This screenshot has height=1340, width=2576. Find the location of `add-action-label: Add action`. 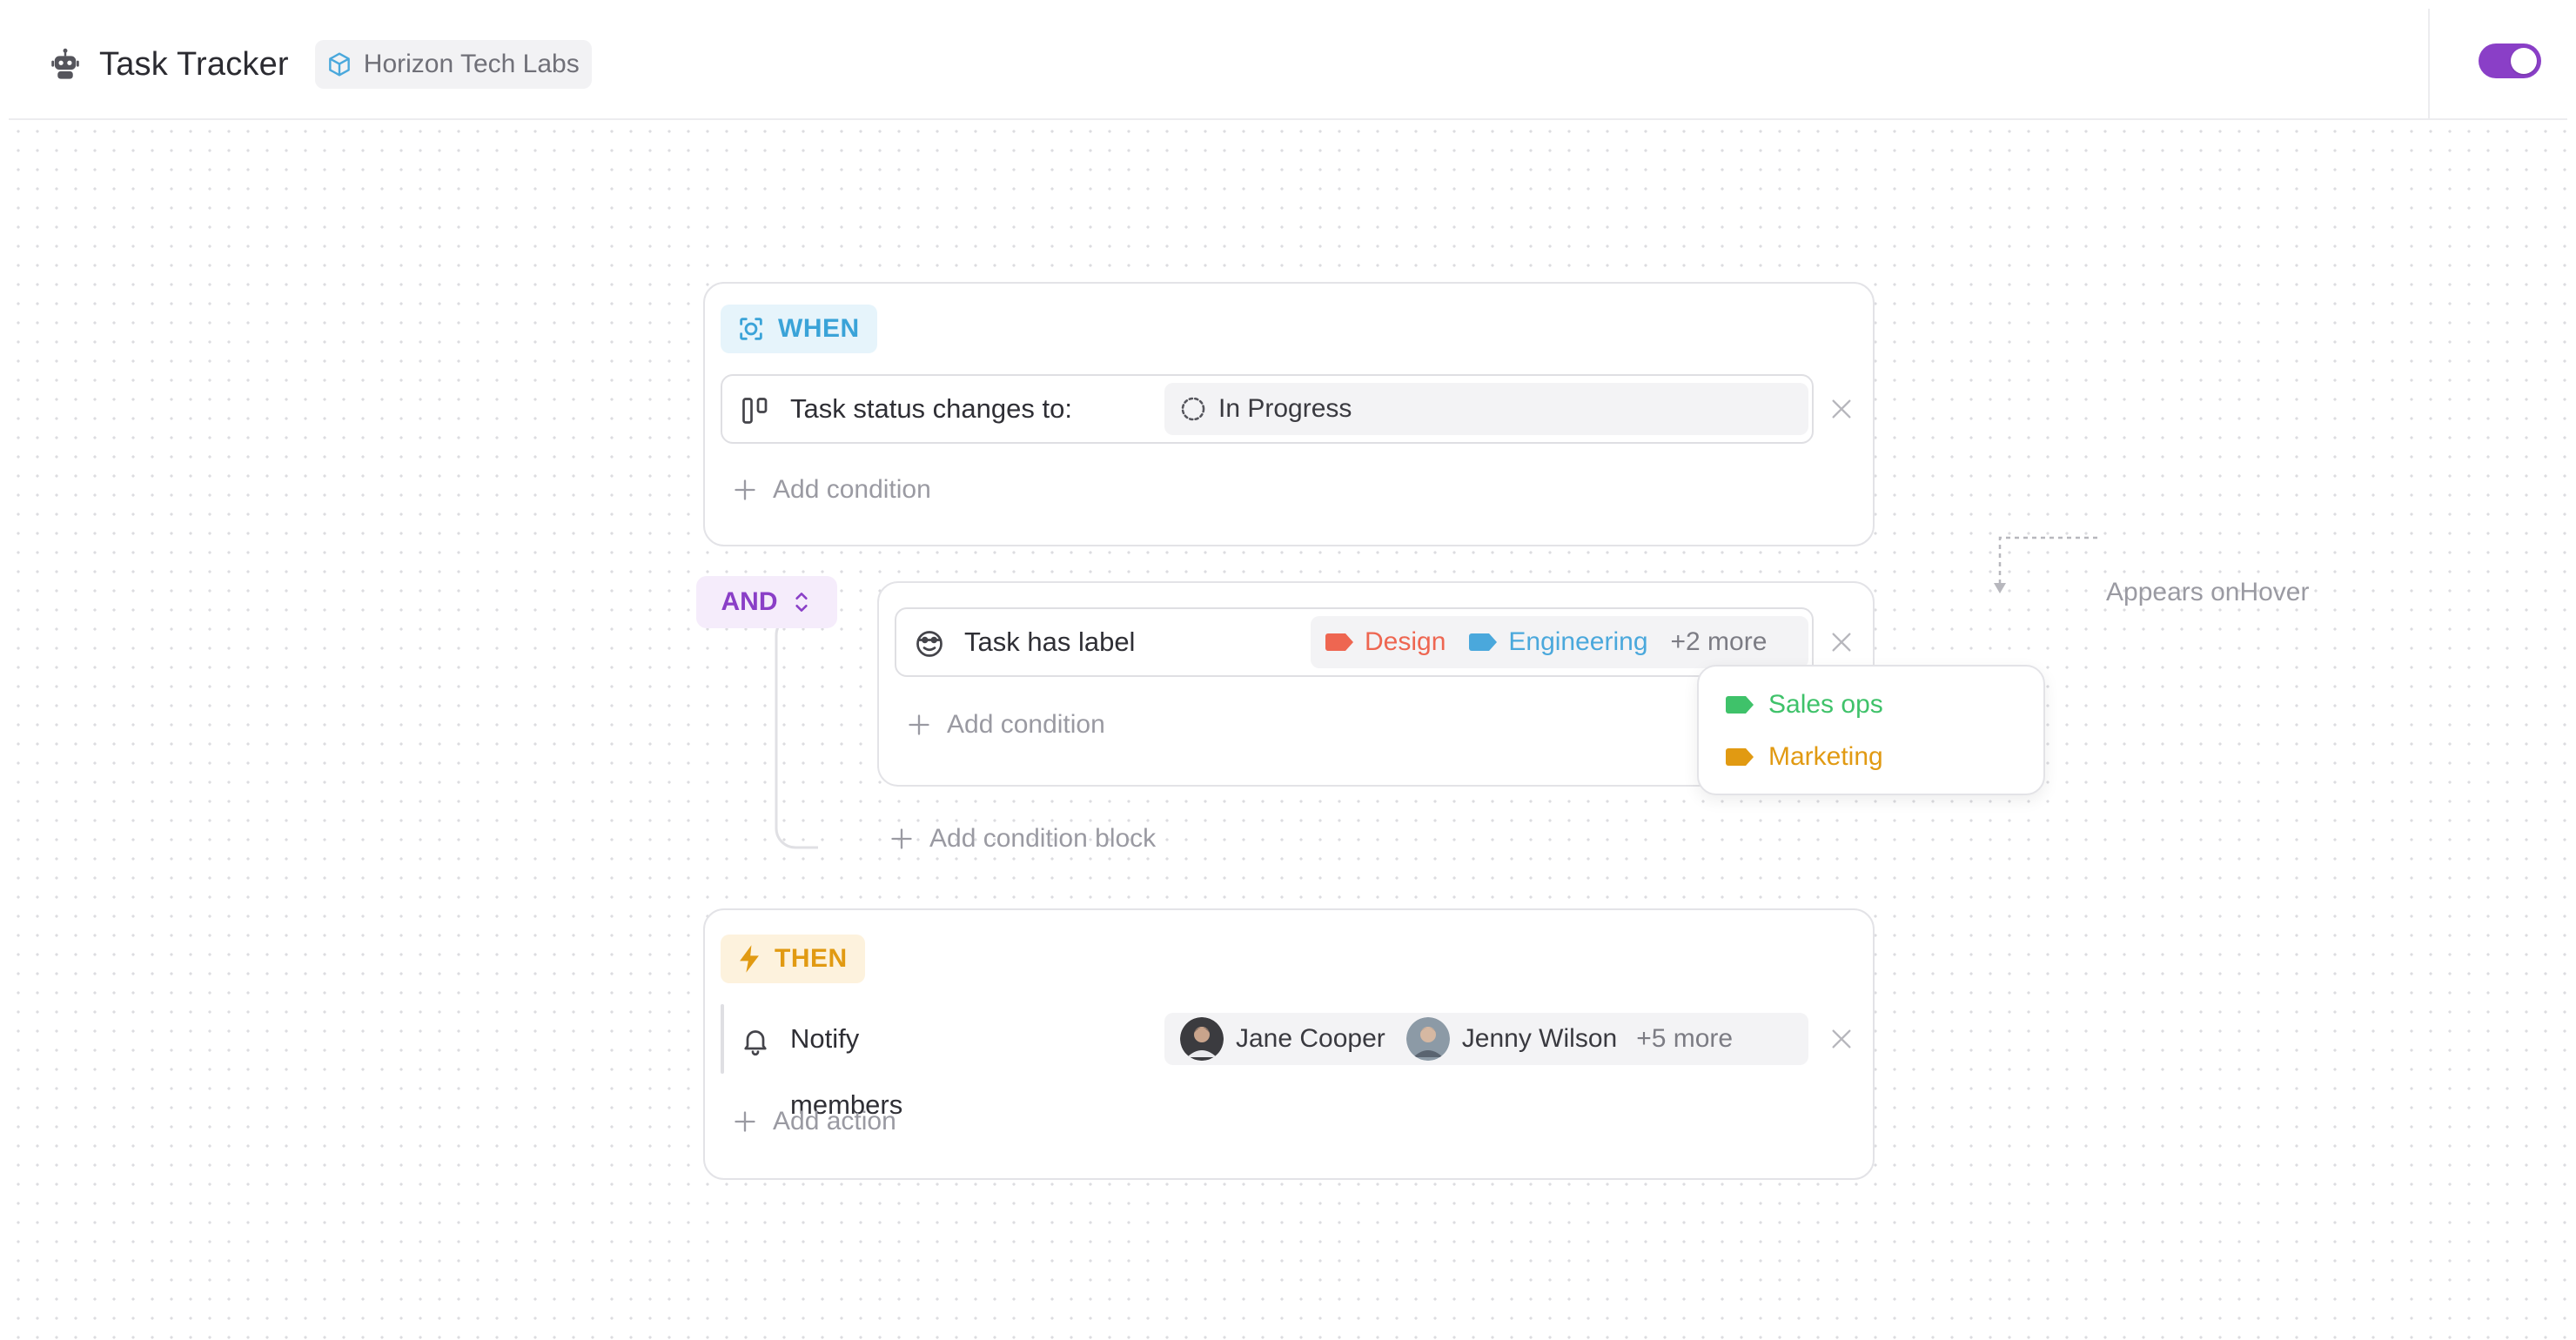

add-action-label: Add action is located at coordinates (834, 1121).